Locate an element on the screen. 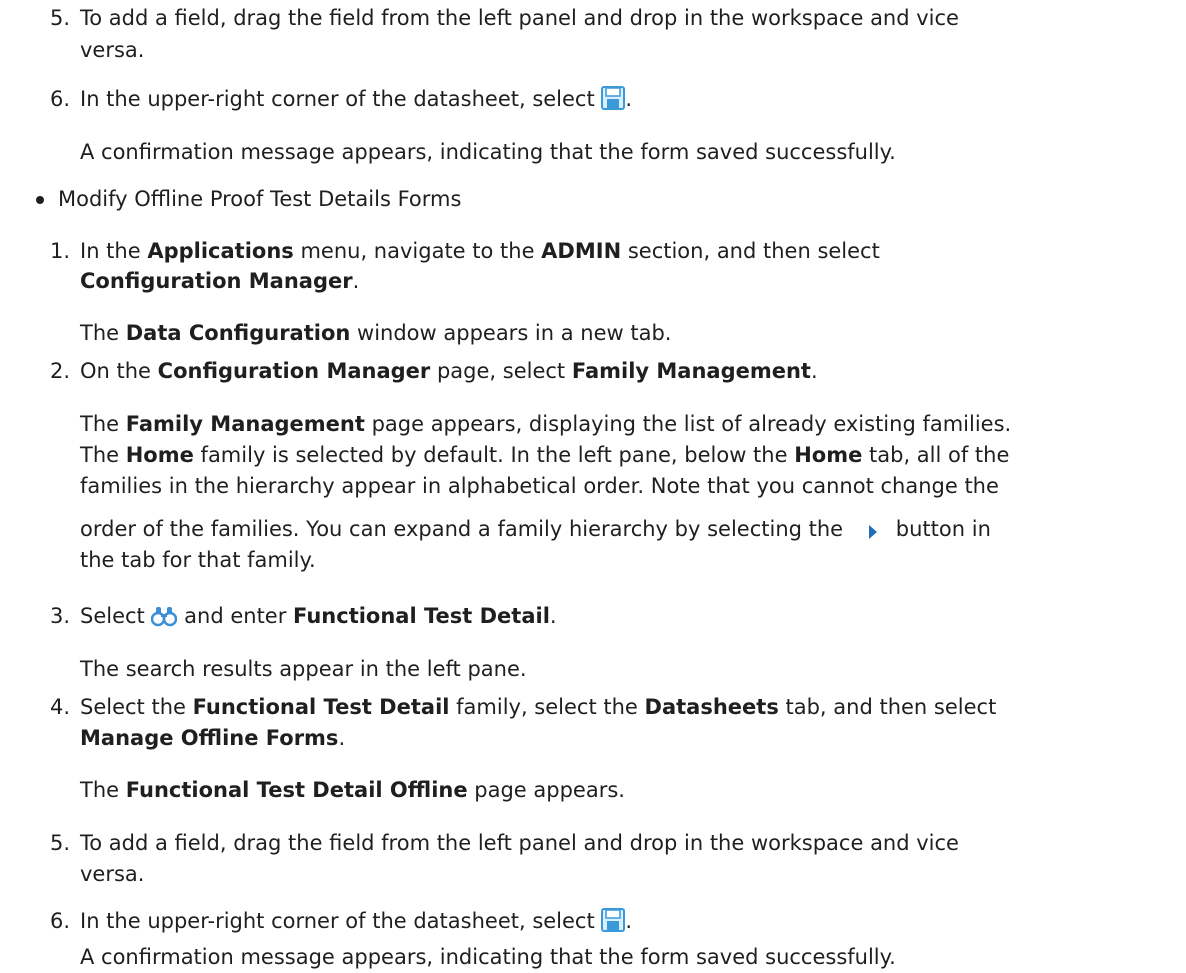 The width and height of the screenshot is (1186, 973). expand-arrow-icon is located at coordinates (873, 533).